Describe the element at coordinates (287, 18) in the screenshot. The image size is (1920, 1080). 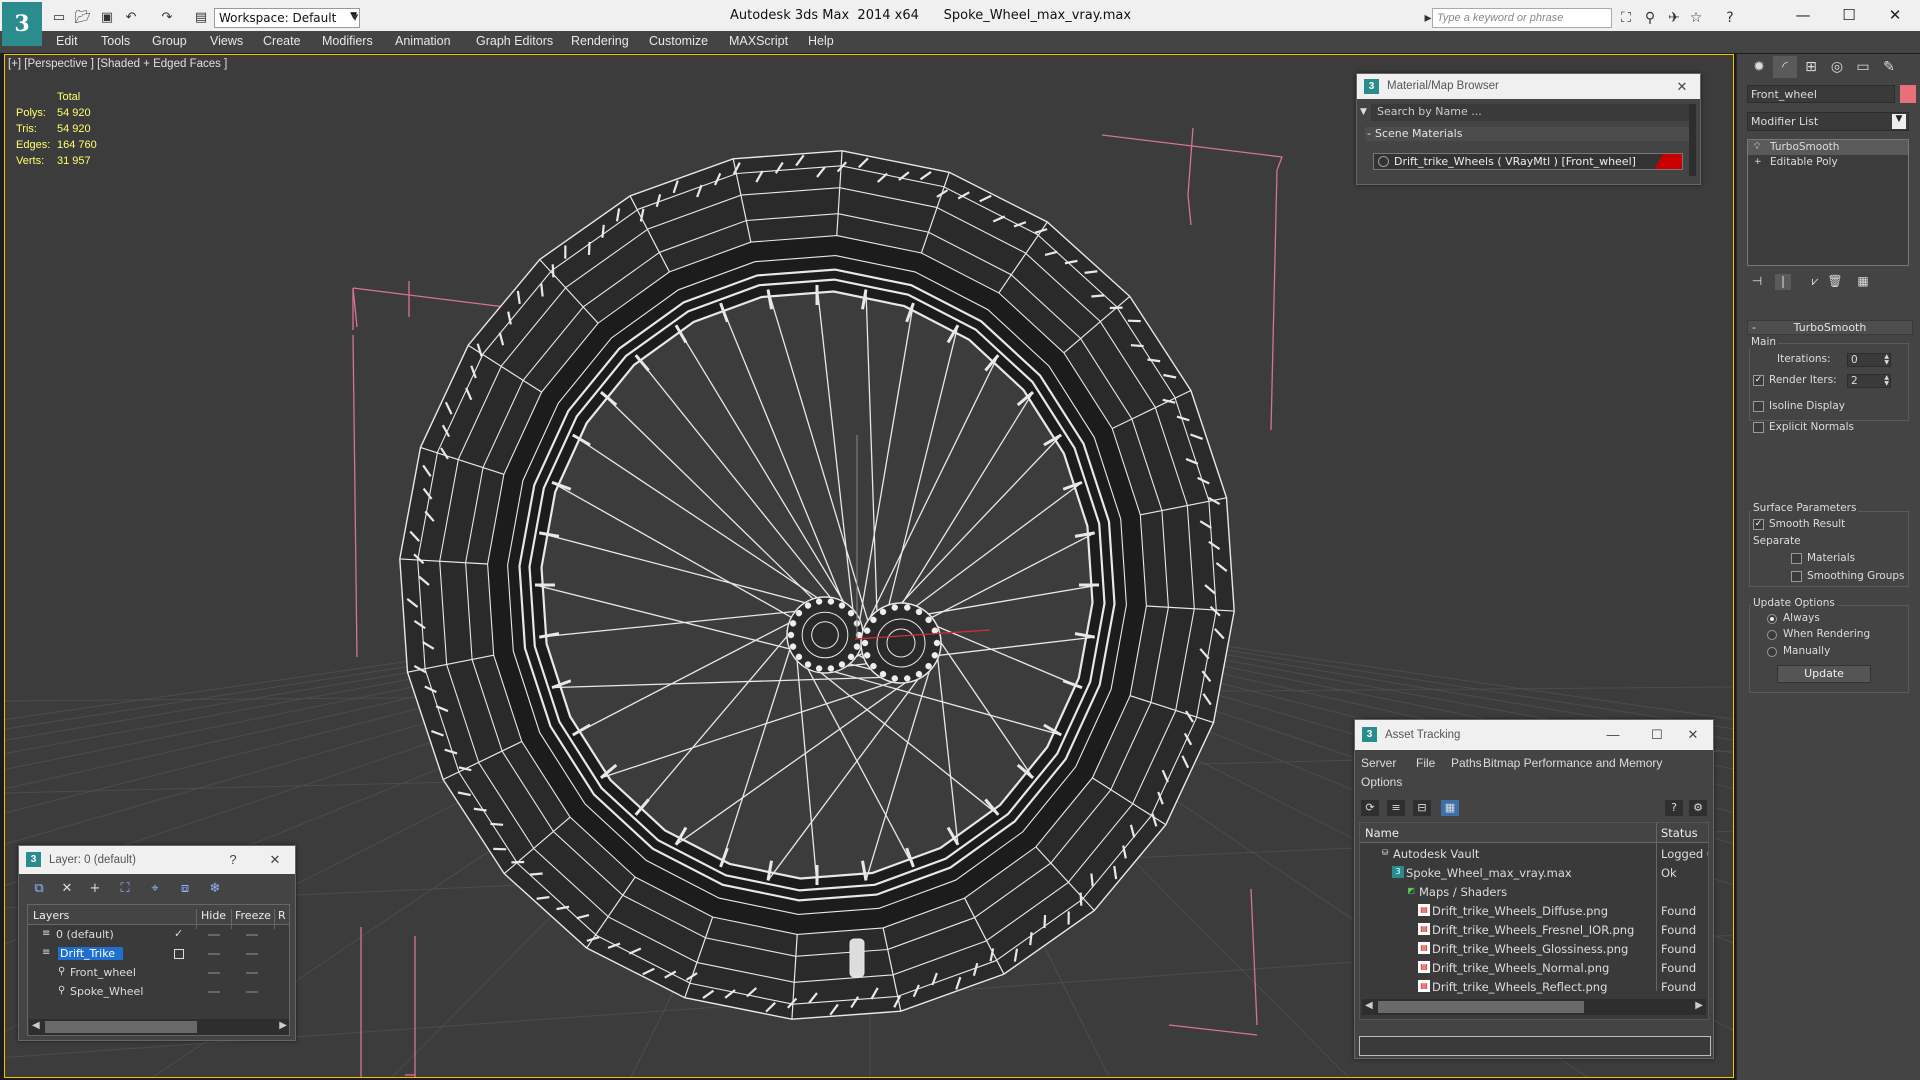
I see `workspace-dropdown: Workspace: Default ▼` at that location.